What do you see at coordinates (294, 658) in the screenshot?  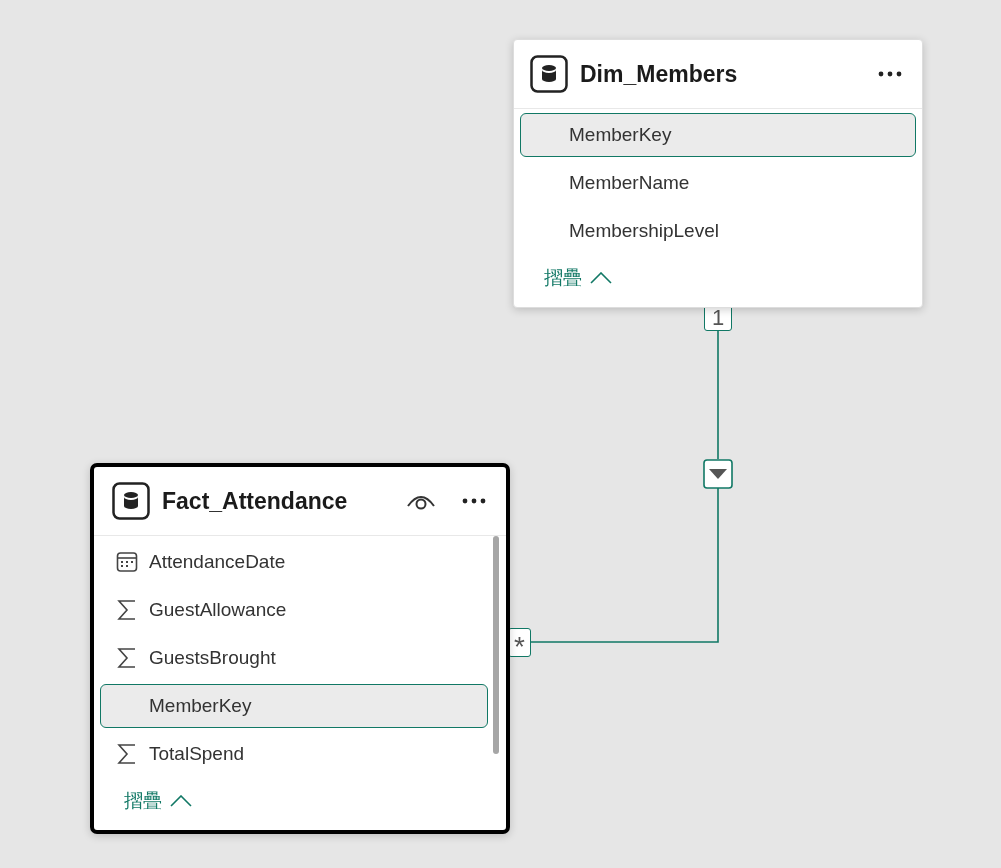 I see `column-row: GuestsBrought` at bounding box center [294, 658].